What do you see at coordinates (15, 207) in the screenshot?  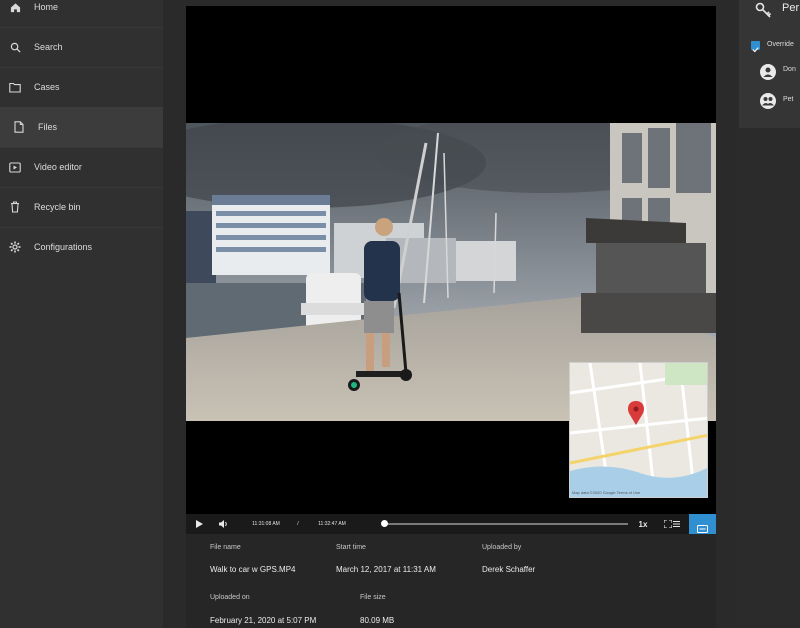 I see `trash-icon` at bounding box center [15, 207].